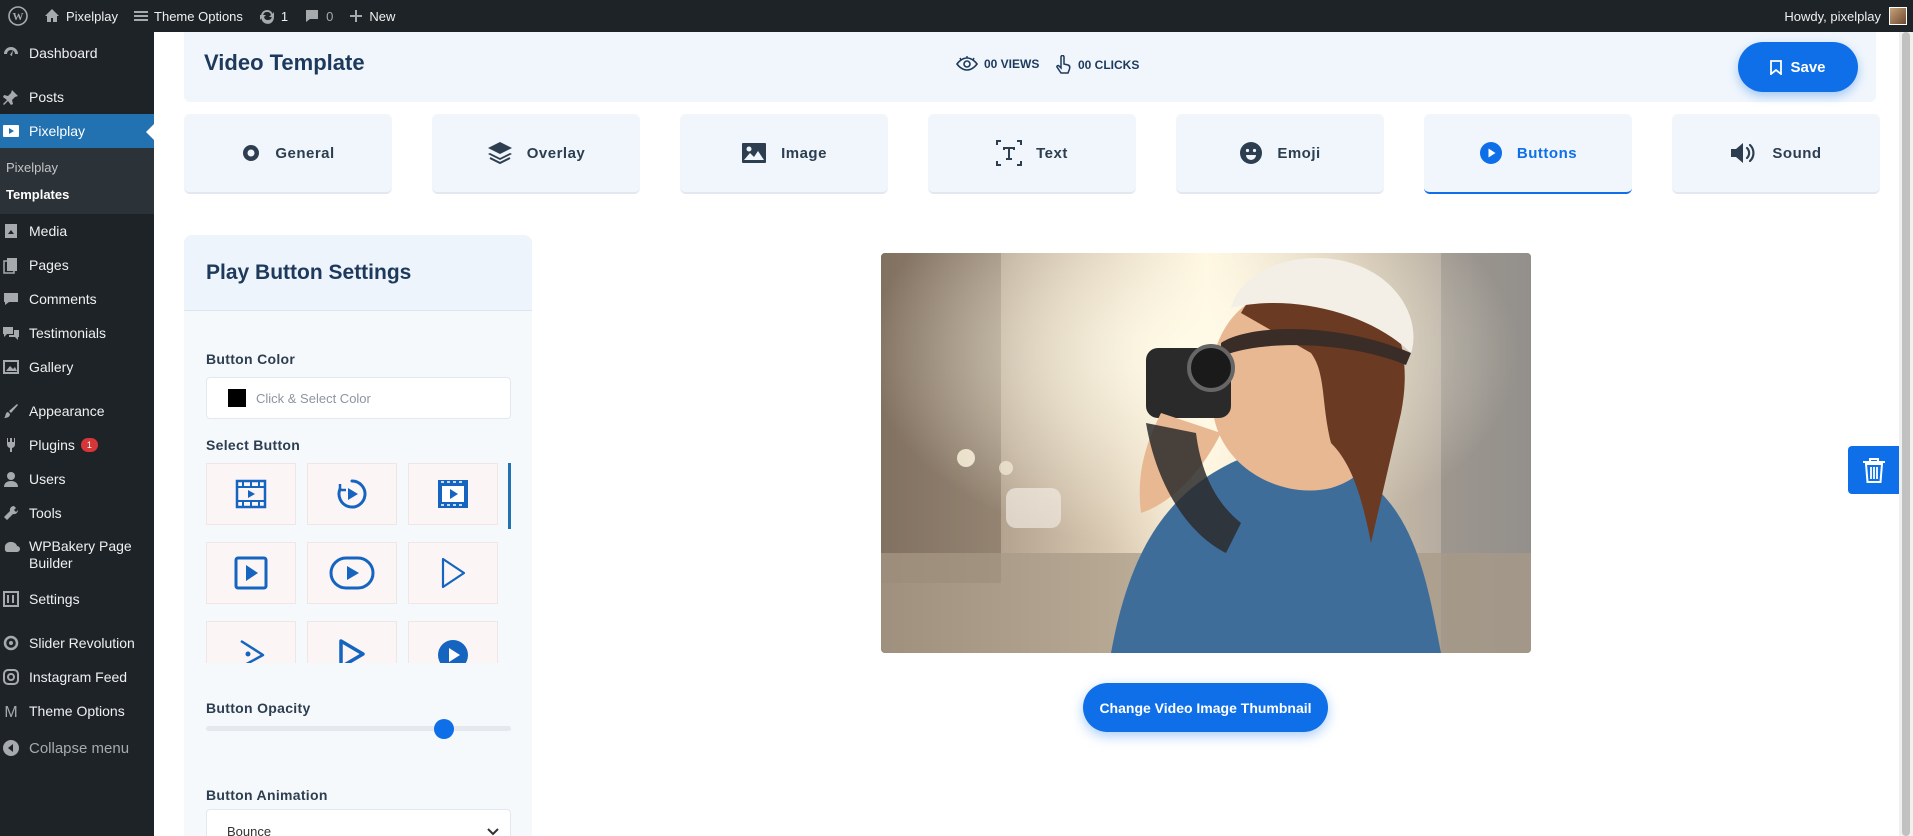 The height and width of the screenshot is (836, 1913). Describe the element at coordinates (77, 367) in the screenshot. I see `sidebar-item-gallery: Gallery` at that location.